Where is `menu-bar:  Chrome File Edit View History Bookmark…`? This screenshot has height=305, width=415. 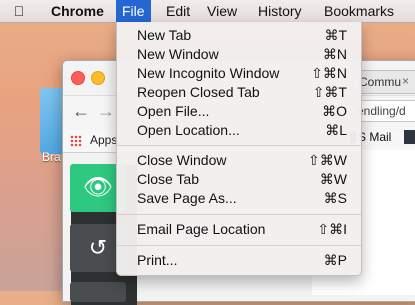 menu-bar:  Chrome File Edit View History Bookmark… is located at coordinates (207, 11).